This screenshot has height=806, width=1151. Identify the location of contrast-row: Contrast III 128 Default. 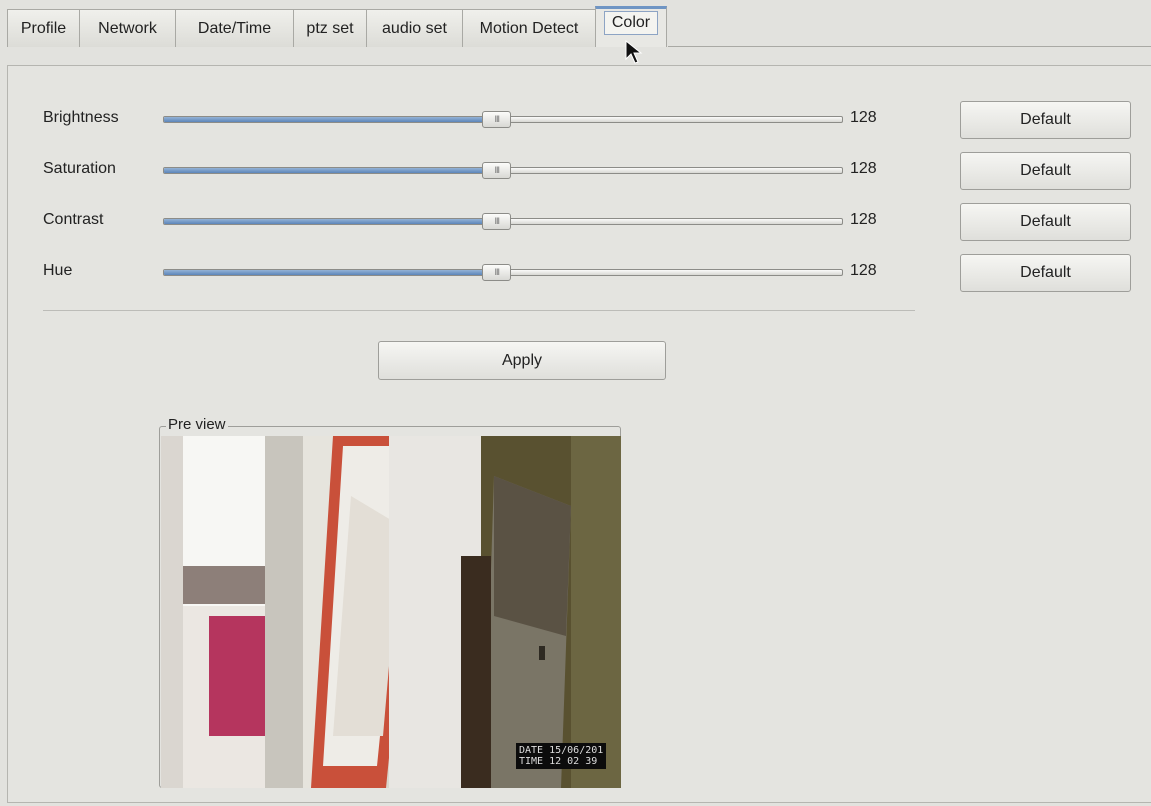
(579, 223).